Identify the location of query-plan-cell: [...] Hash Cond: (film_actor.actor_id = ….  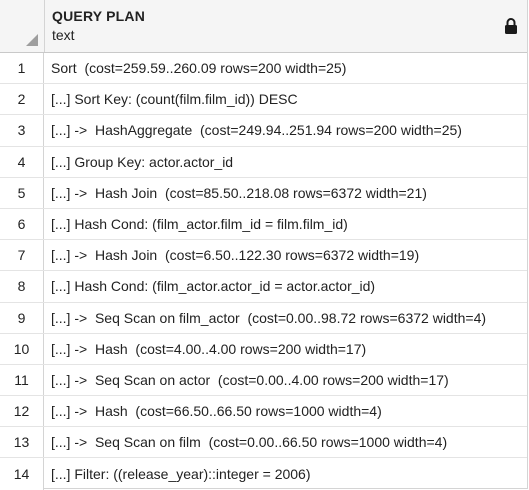
(285, 286).